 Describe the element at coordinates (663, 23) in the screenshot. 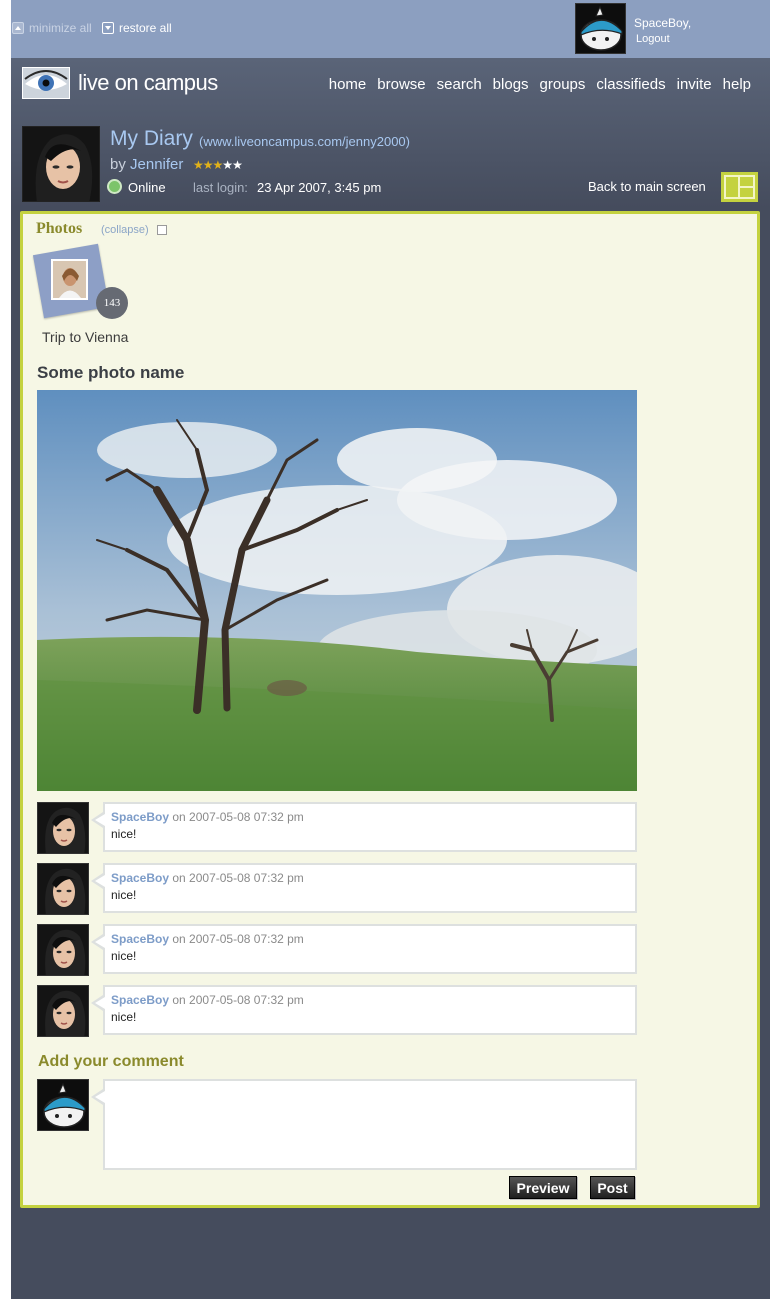

I see `current-username: SpaceBoy,` at that location.